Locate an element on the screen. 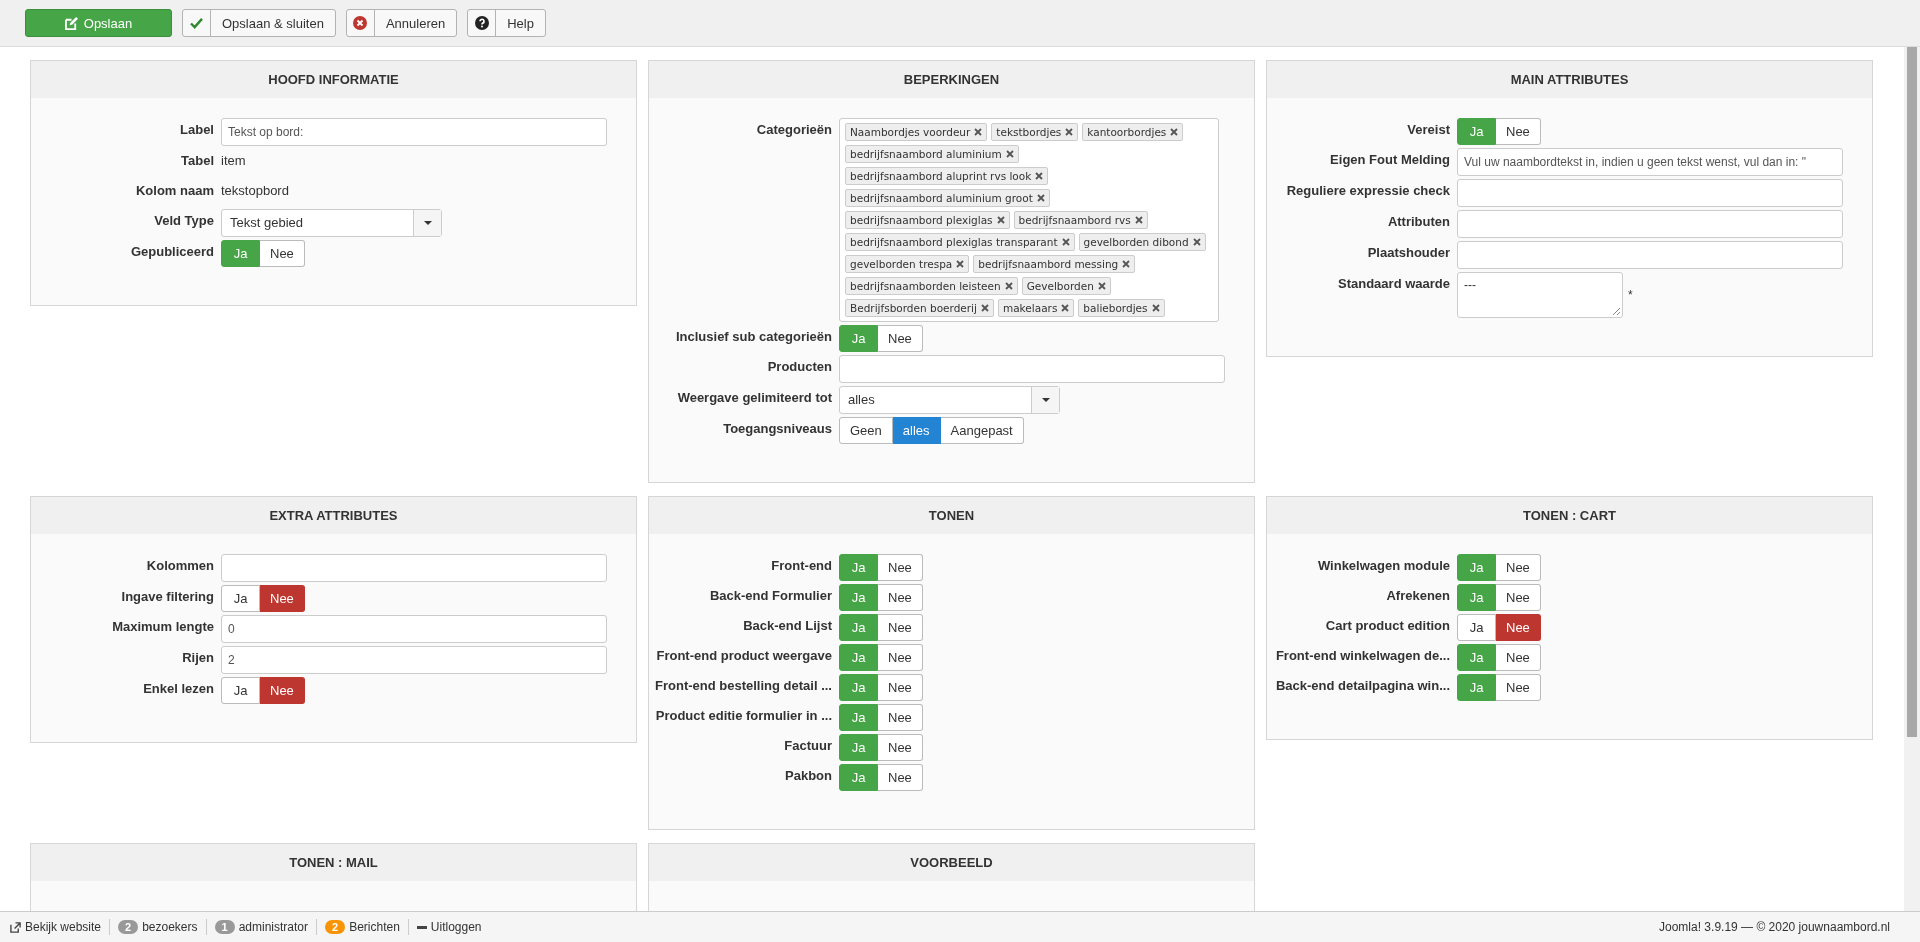 This screenshot has width=1920, height=942. category-tag: bedrijfsnaambord aluprint rvs look is located at coordinates (947, 176).